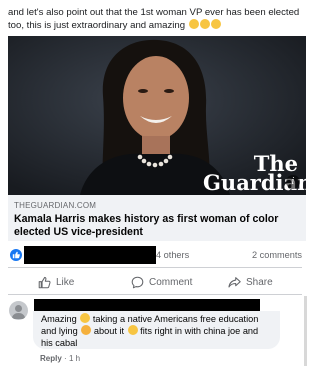 The image size is (320, 370). I want to click on comment-text-3: about it, so click(109, 331).